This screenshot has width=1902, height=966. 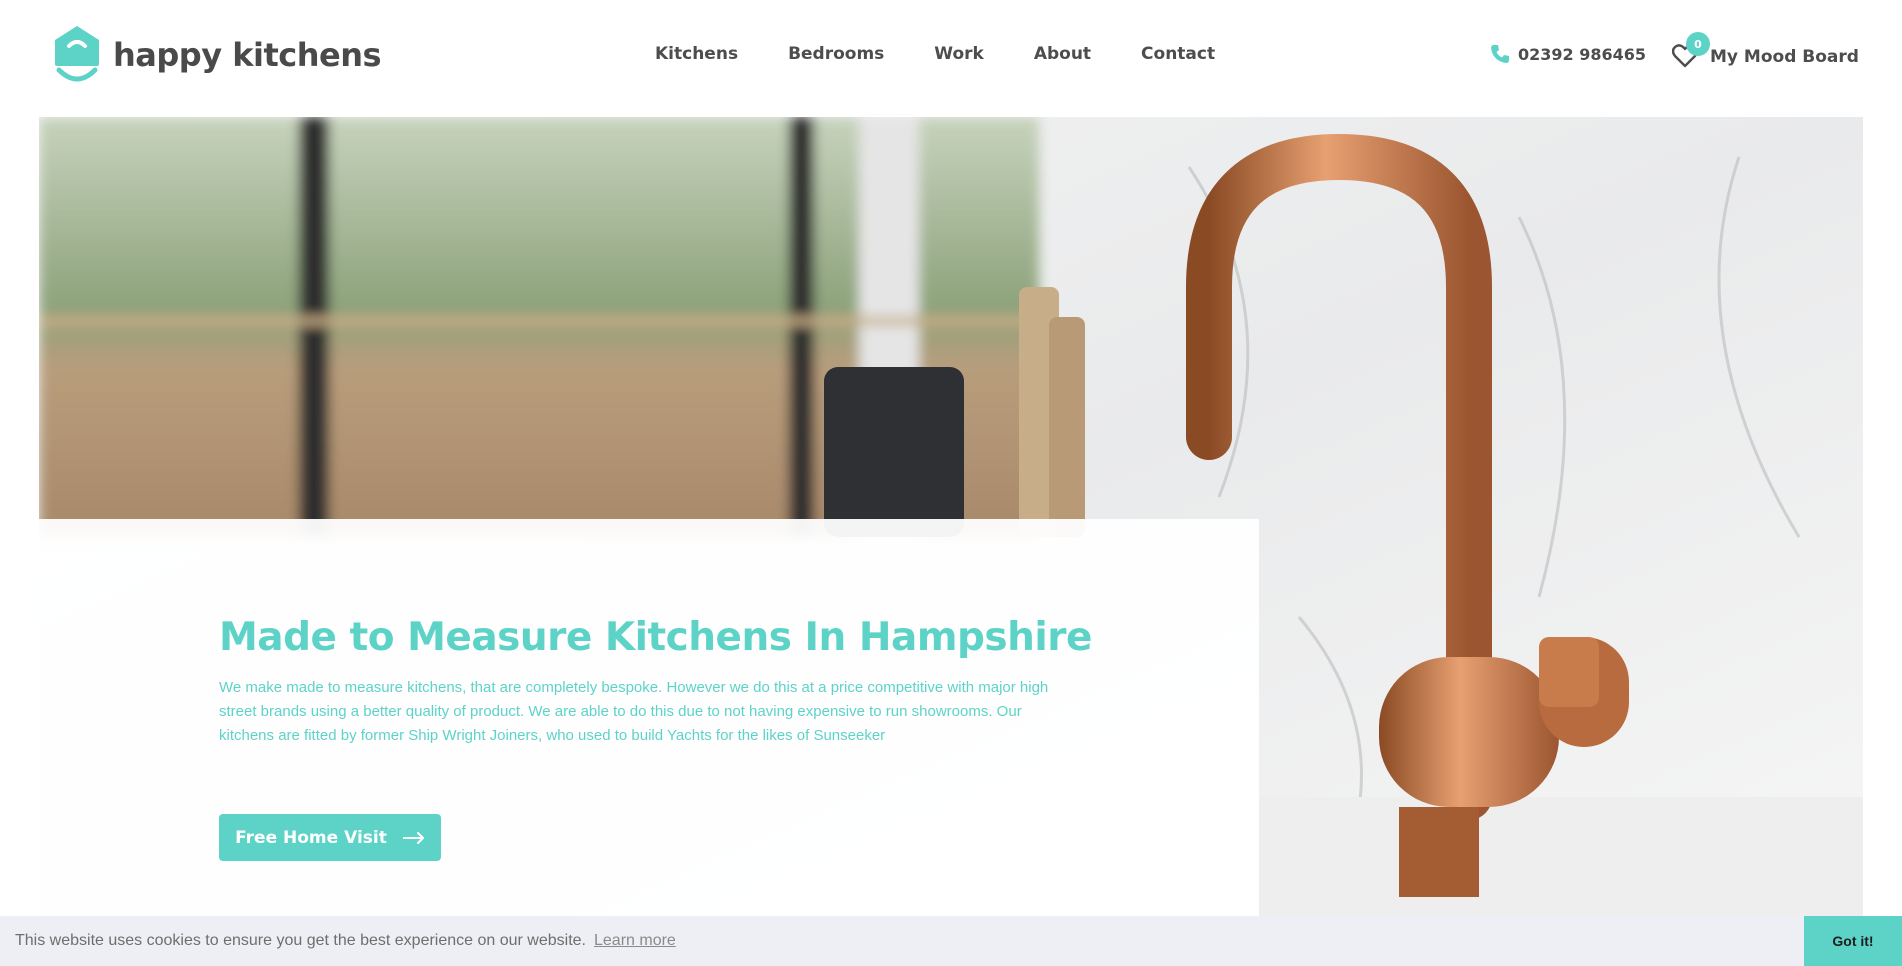 What do you see at coordinates (1853, 941) in the screenshot?
I see `cookie-accept-button: Got it!` at bounding box center [1853, 941].